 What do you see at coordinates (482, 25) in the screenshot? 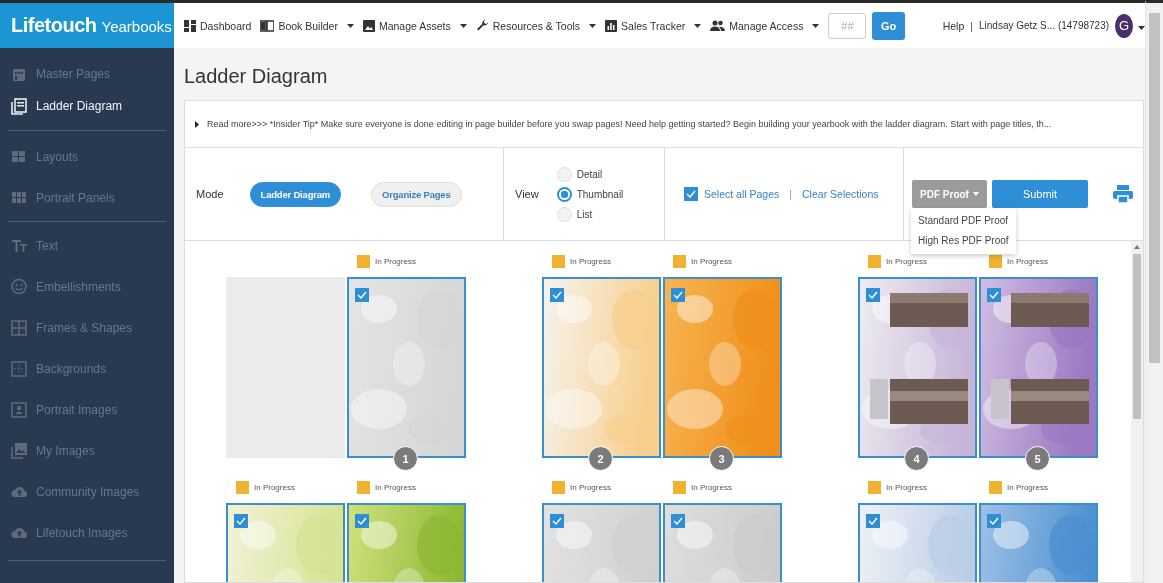
I see `wrench-icon` at bounding box center [482, 25].